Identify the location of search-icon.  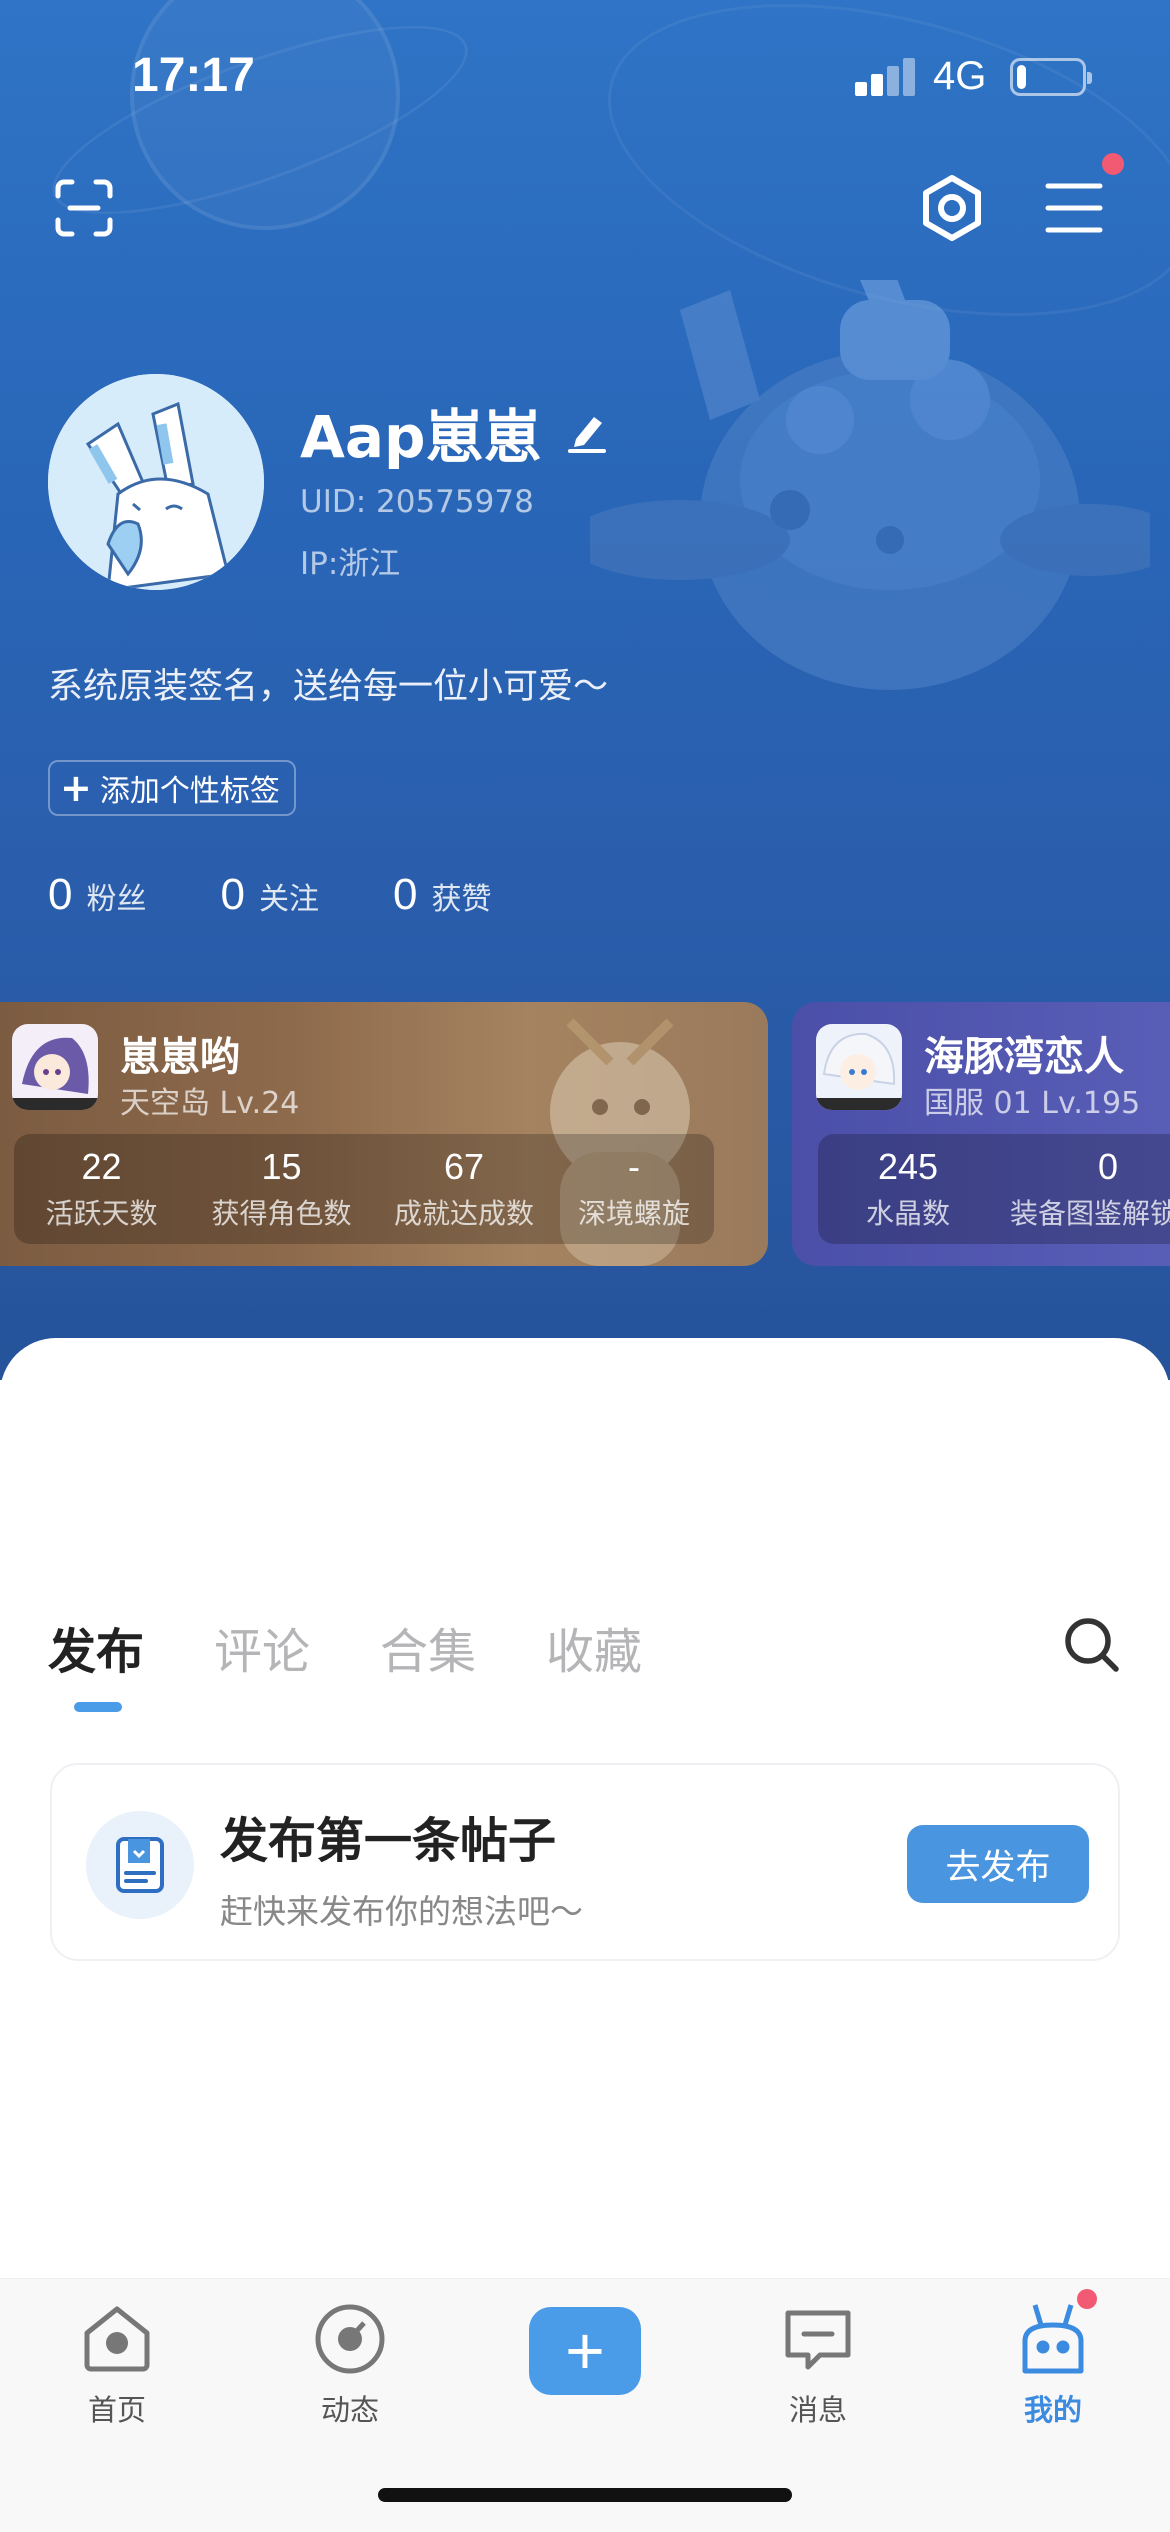
(1092, 1645).